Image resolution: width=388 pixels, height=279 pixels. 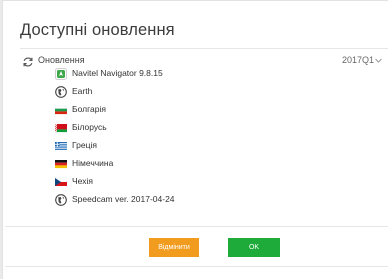 What do you see at coordinates (93, 163) in the screenshot?
I see `item-label: Німеччина` at bounding box center [93, 163].